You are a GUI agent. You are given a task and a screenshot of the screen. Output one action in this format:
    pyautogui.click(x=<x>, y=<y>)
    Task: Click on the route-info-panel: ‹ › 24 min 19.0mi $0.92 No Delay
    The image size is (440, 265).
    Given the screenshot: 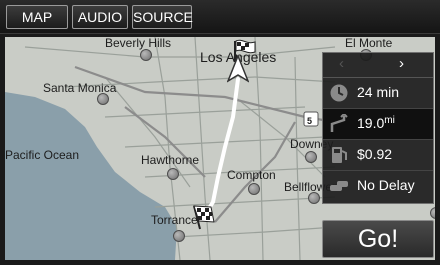 What is the action you would take?
    pyautogui.click(x=378, y=128)
    